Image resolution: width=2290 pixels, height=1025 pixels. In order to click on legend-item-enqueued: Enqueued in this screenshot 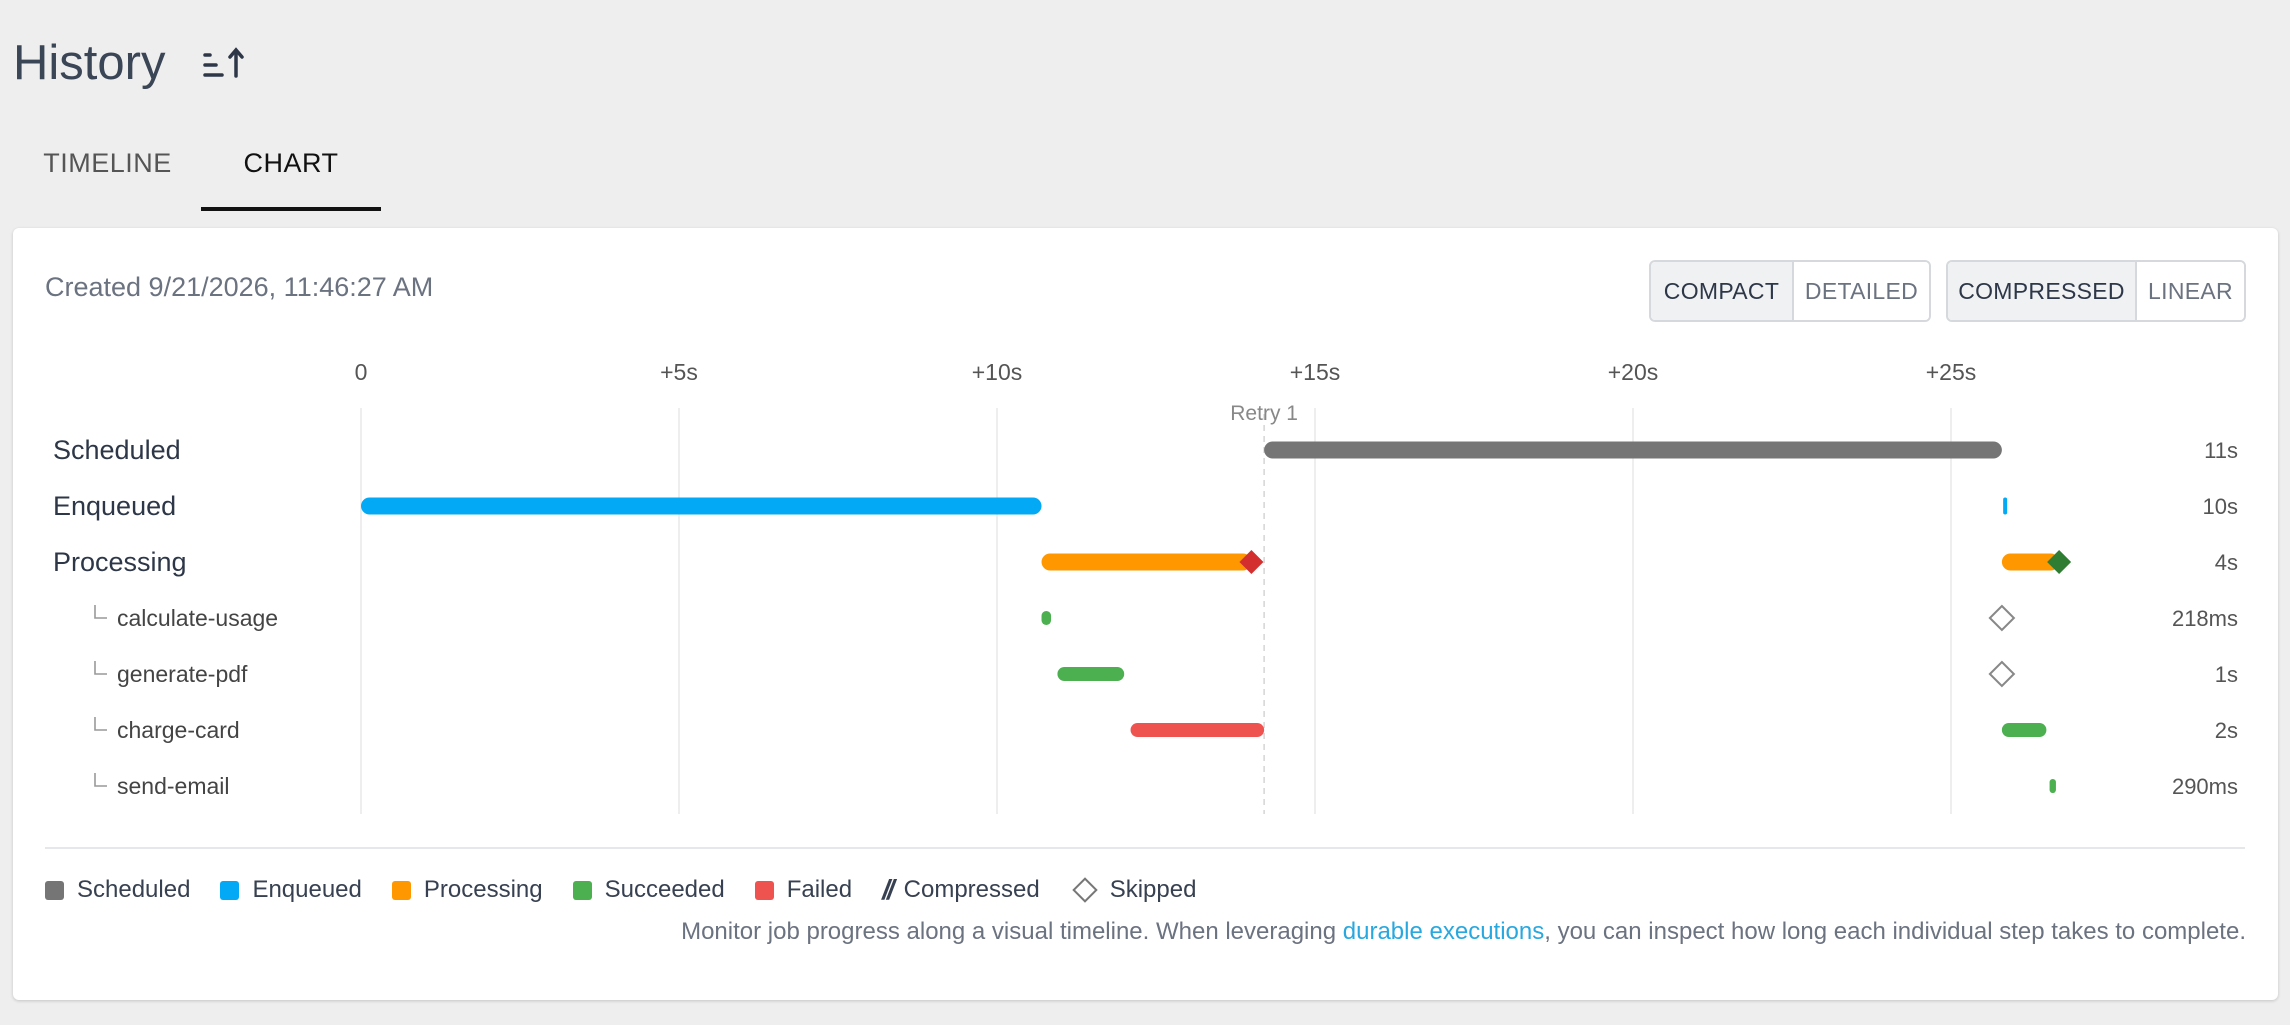, I will do `click(291, 890)`.